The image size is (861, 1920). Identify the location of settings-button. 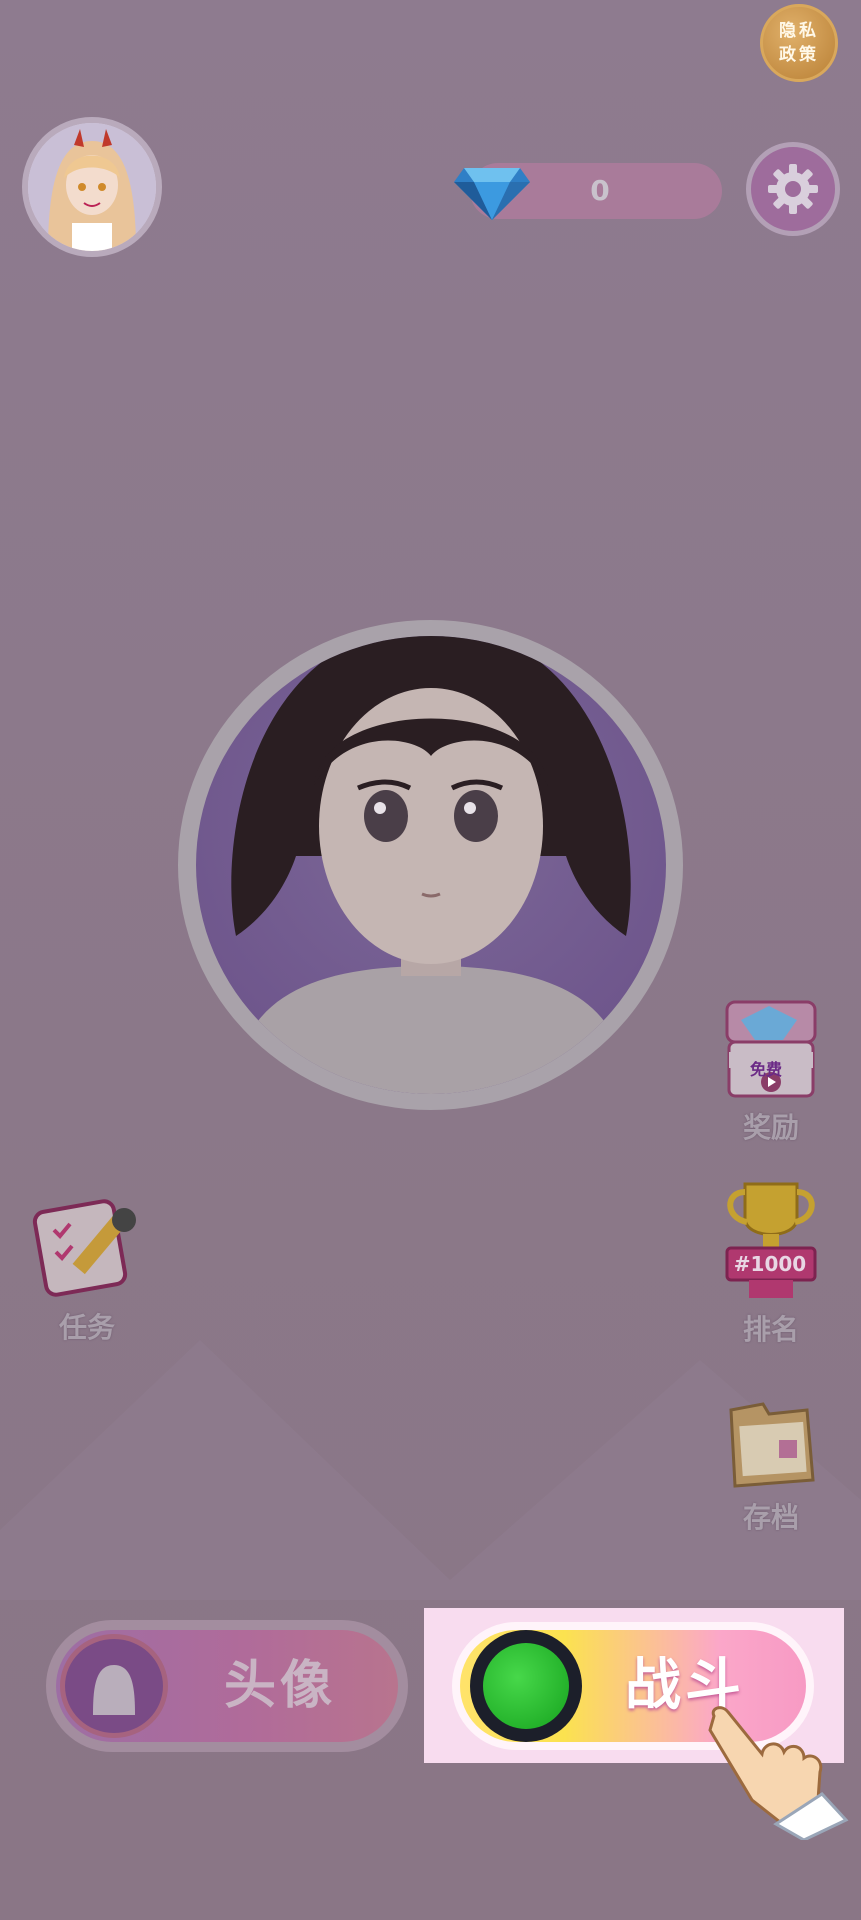
(793, 189).